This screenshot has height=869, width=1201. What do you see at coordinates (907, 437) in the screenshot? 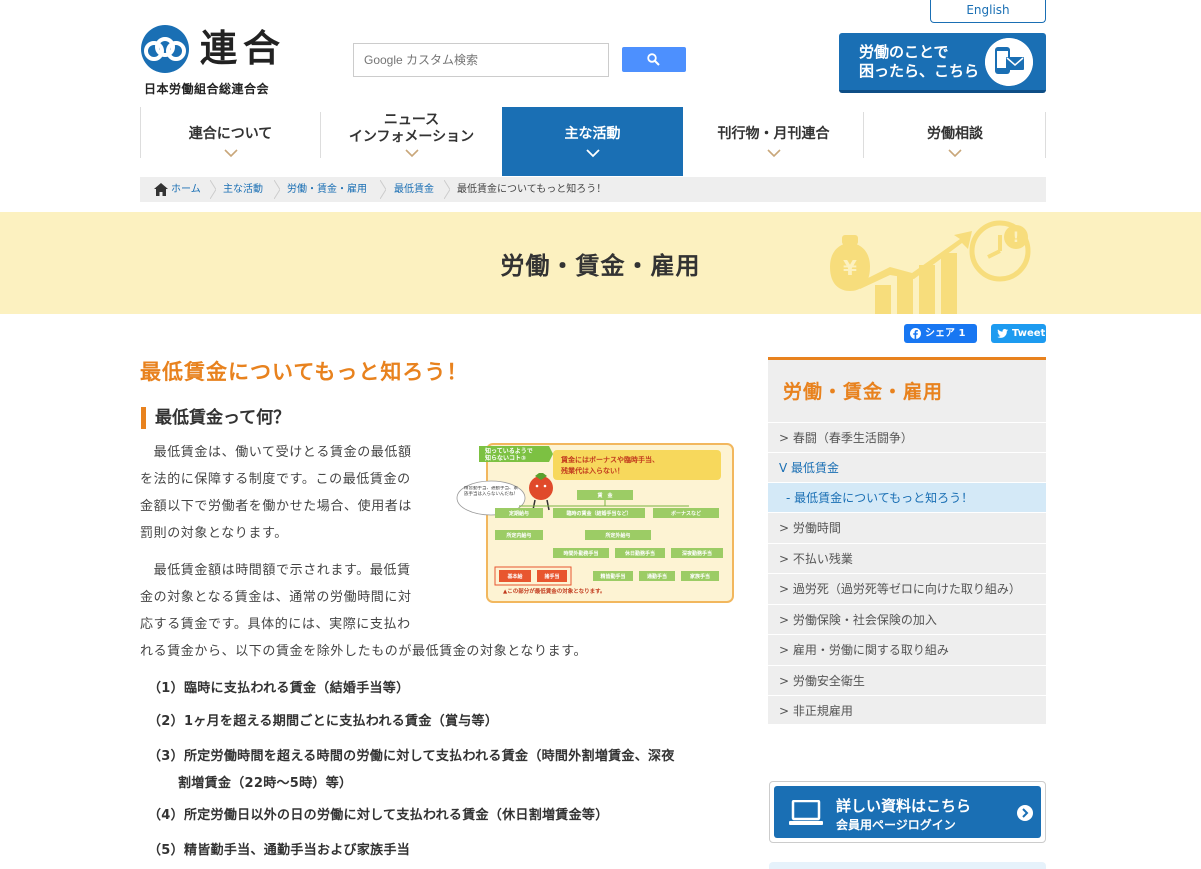
I see `sidebar-item-shunto: > 春闘（春季生活闘争）` at bounding box center [907, 437].